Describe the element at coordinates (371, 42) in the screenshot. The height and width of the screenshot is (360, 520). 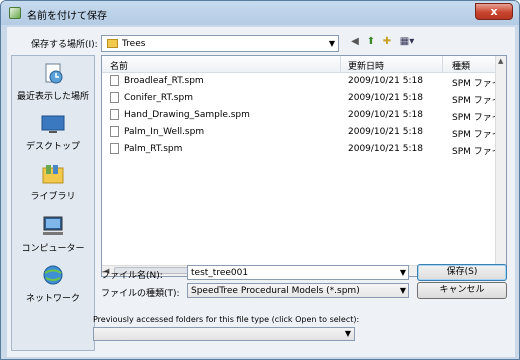
I see `up-folder-icon: ⬆` at that location.